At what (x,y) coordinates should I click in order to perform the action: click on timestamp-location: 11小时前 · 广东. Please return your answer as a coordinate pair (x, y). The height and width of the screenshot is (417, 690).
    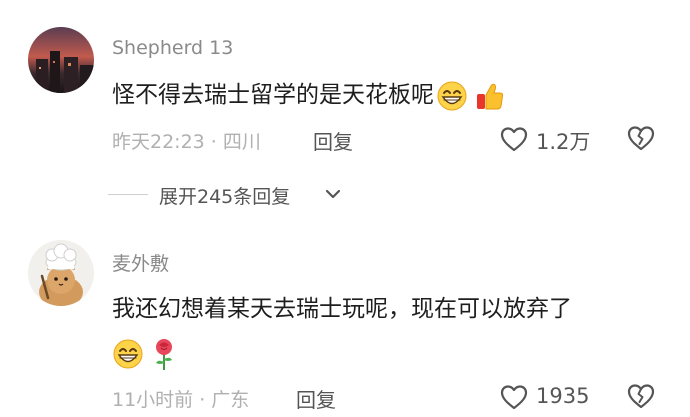
    Looking at the image, I should click on (181, 400).